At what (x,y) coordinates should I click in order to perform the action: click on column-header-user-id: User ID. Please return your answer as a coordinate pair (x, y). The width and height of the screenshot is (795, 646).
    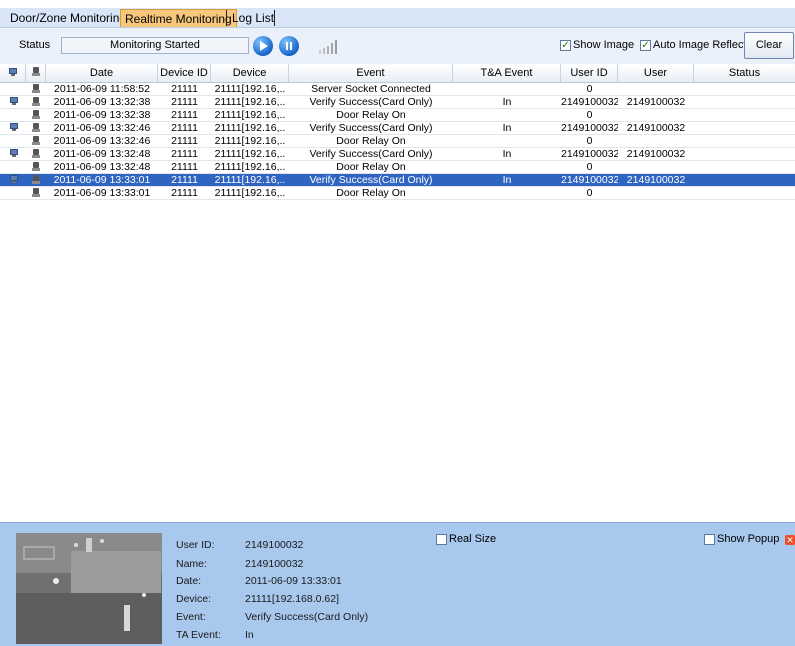
    Looking at the image, I should click on (589, 73).